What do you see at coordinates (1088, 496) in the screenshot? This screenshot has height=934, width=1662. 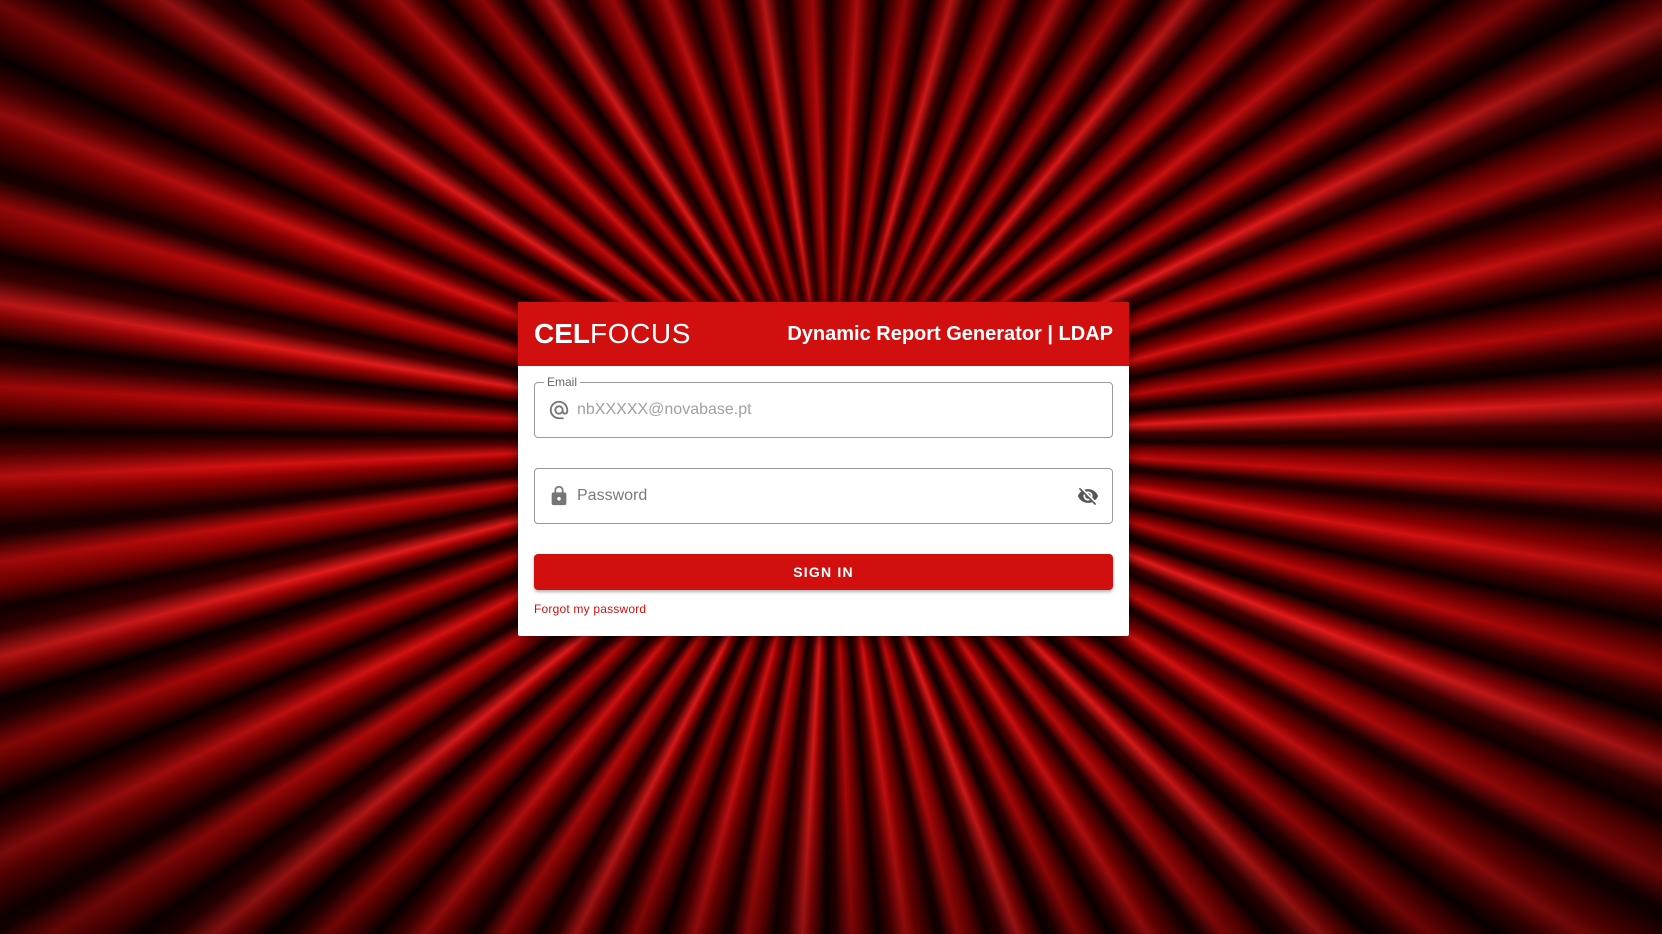 I see `eye-off-icon` at bounding box center [1088, 496].